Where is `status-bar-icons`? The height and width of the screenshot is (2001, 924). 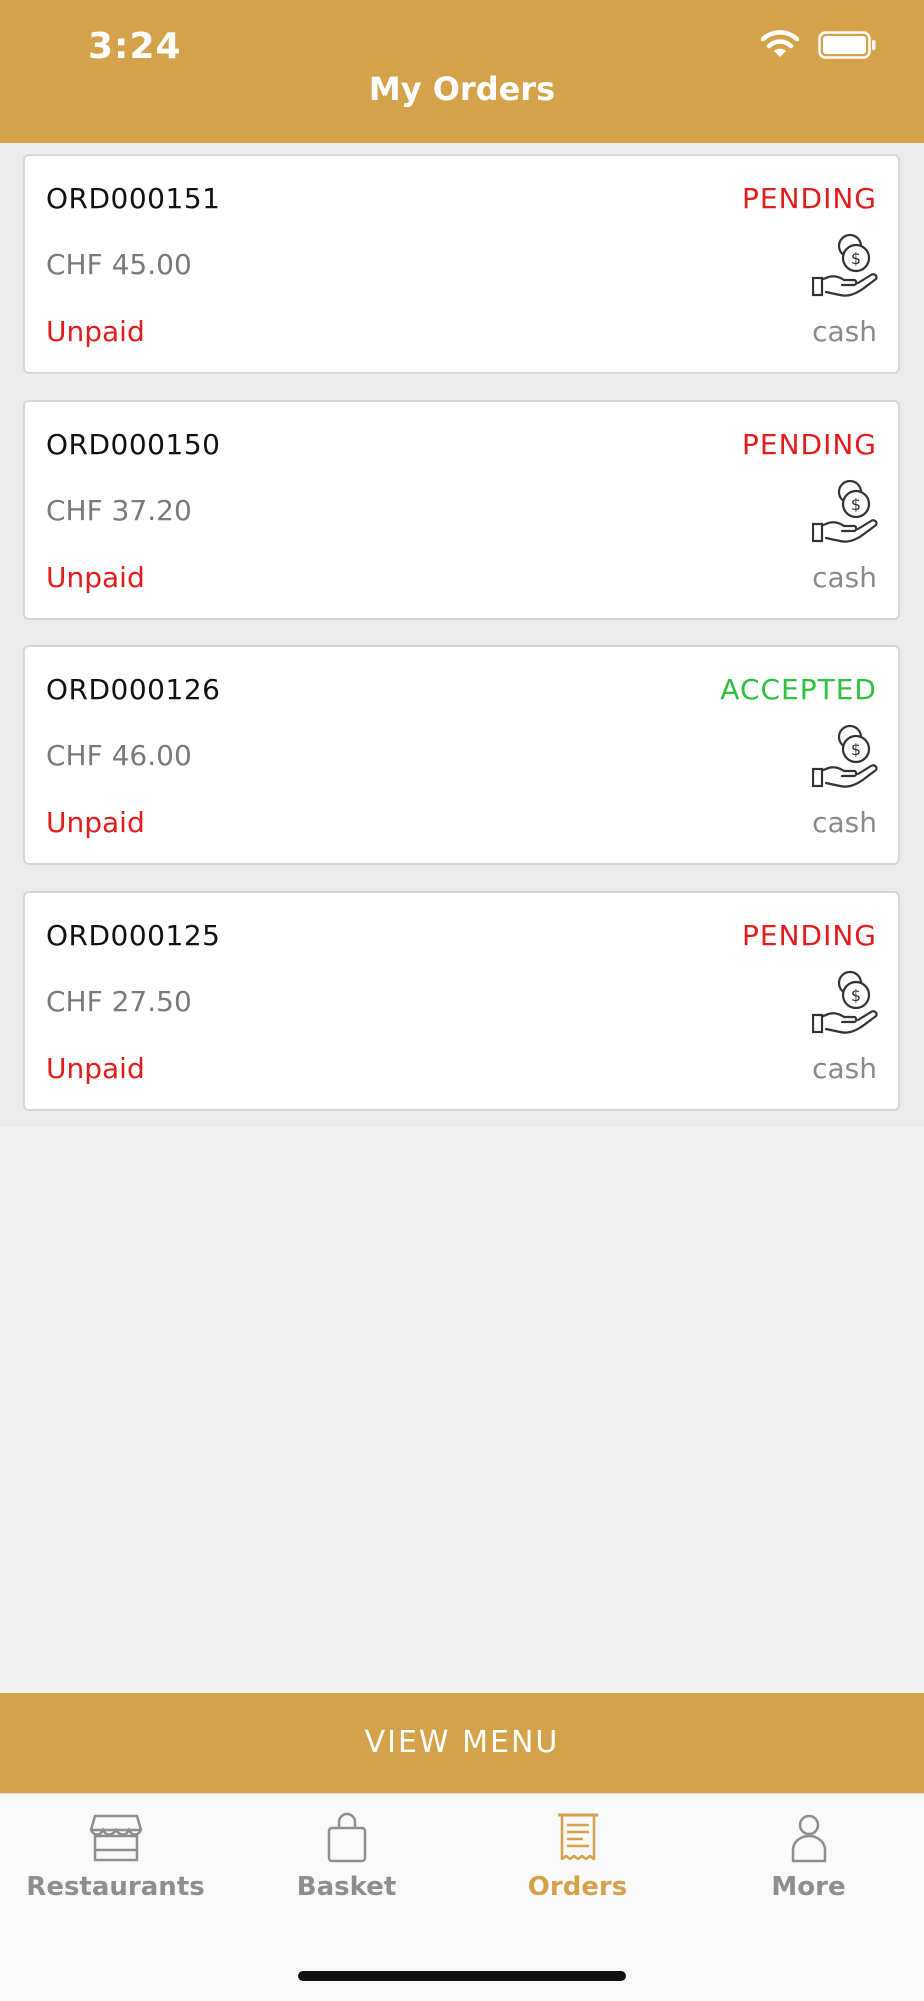
status-bar-icons is located at coordinates (818, 47).